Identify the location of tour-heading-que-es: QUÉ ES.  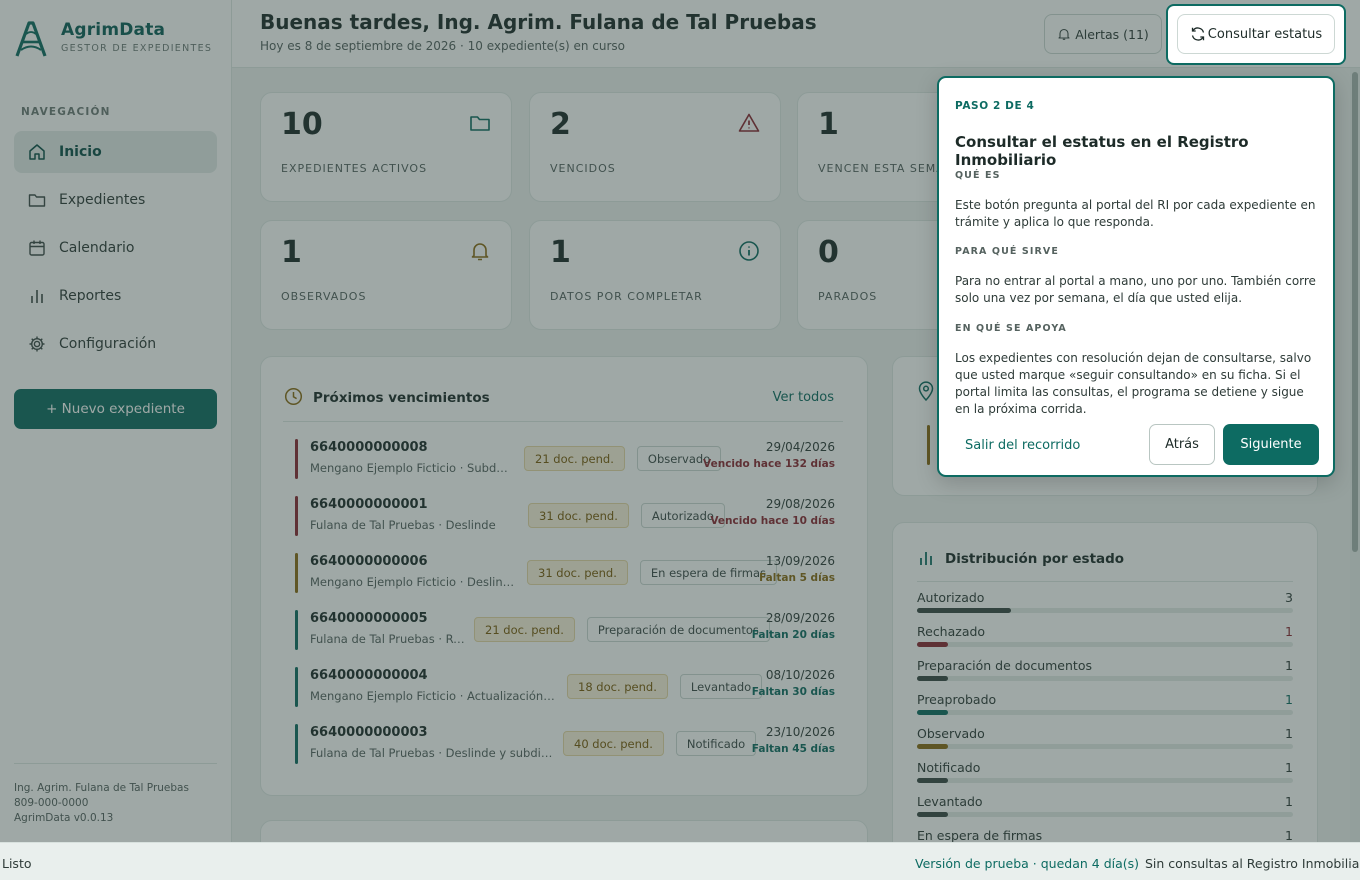
(978, 175).